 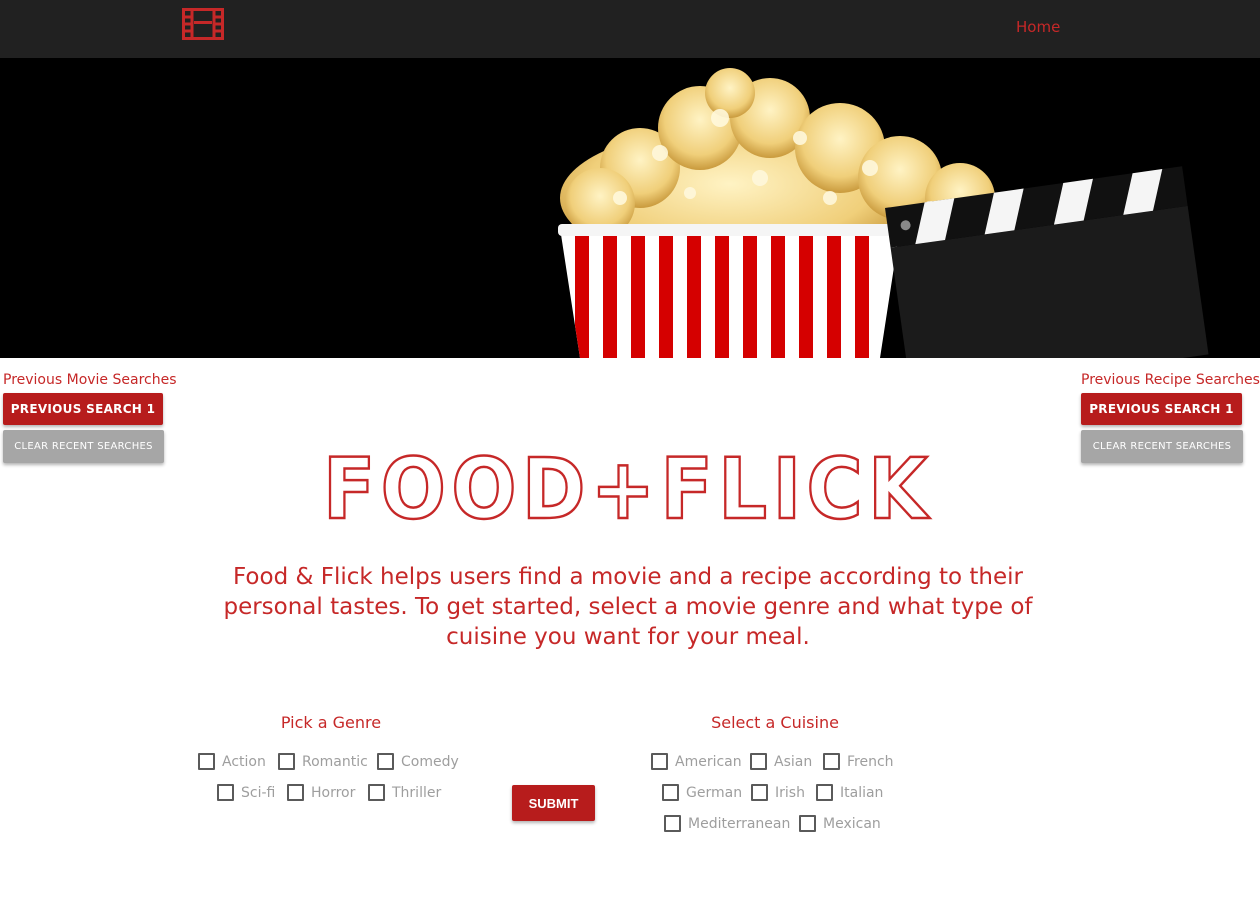 I want to click on select-cuisine-title: Select a Cuisine, so click(x=775, y=722).